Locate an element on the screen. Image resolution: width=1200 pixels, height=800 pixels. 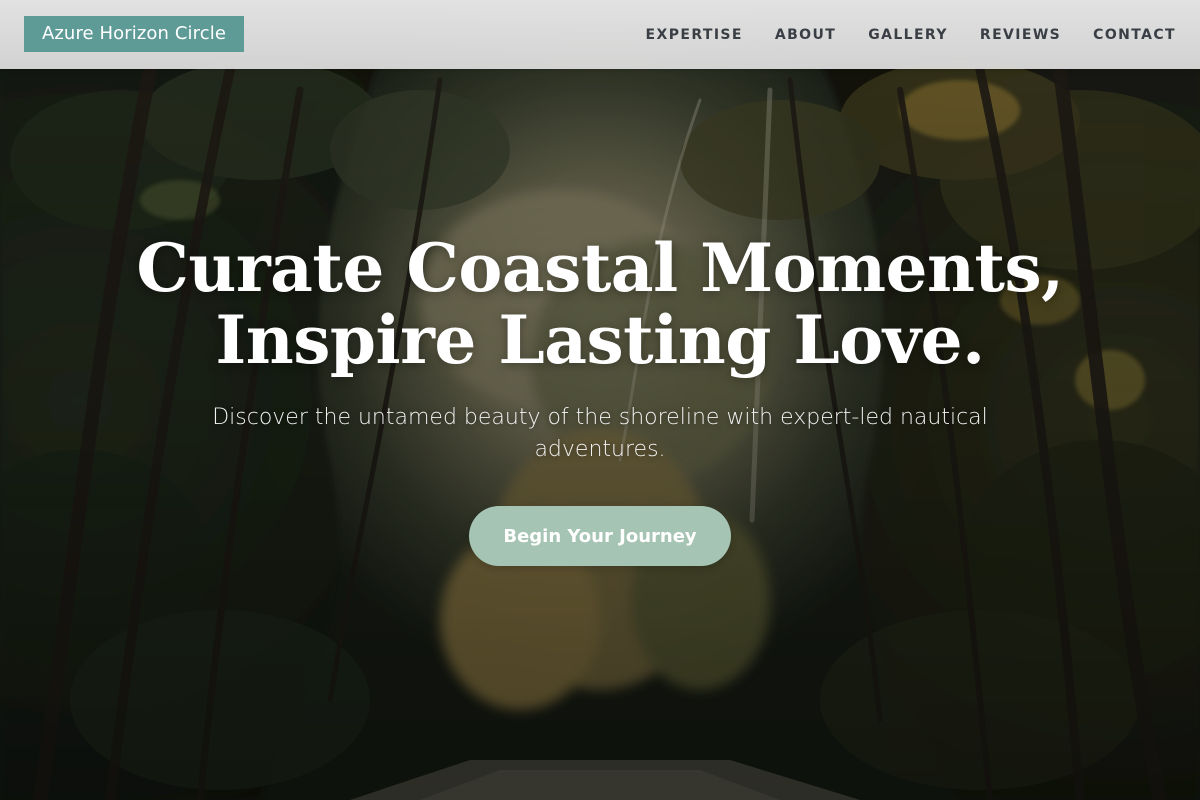
site-logo: Azure Horizon Circle is located at coordinates (134, 34).